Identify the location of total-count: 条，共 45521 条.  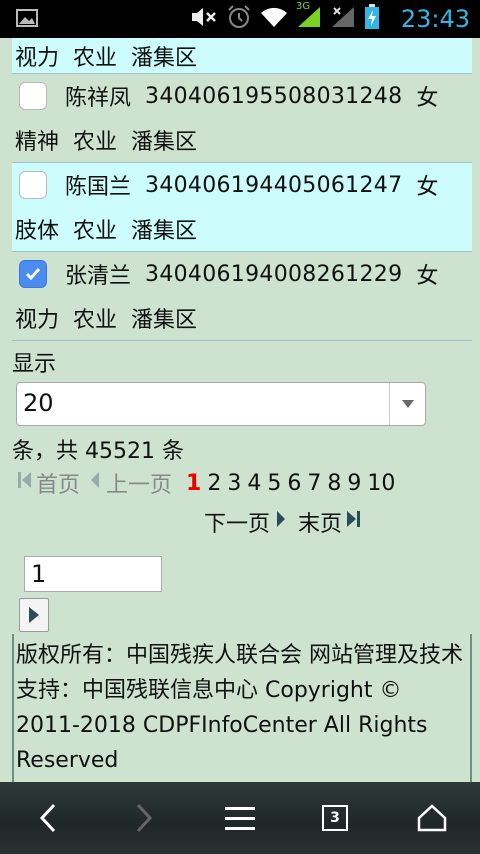
(98, 451).